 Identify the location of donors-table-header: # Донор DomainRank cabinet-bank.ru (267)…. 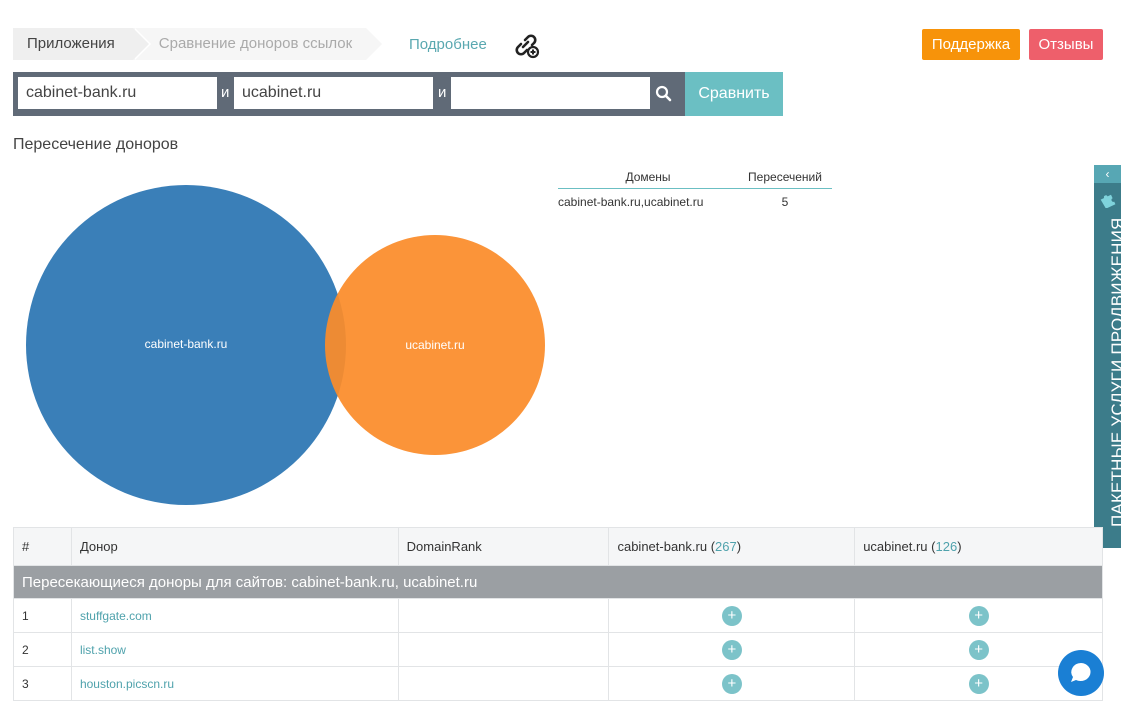
(558, 546).